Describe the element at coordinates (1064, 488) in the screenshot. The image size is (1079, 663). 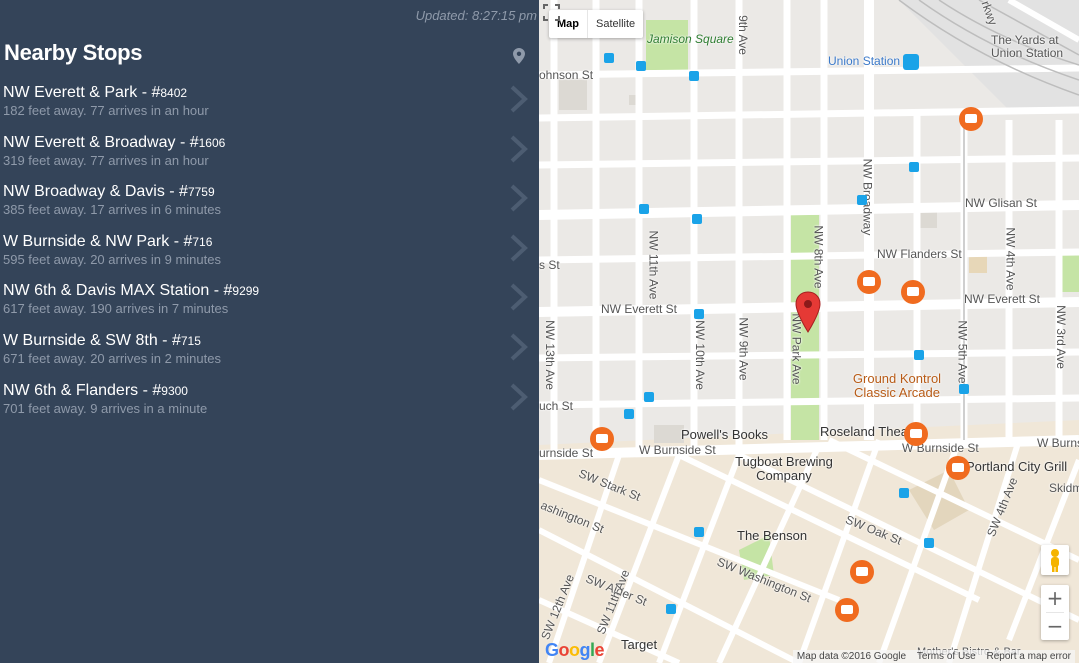
I see `skidmore-label: Skidm` at that location.